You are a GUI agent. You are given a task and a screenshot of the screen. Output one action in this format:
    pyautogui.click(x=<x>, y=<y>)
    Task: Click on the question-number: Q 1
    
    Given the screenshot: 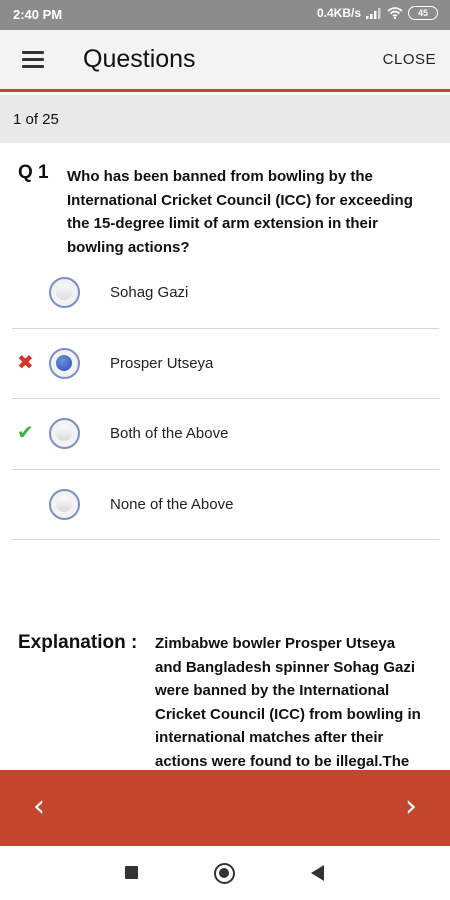 What is the action you would take?
    pyautogui.click(x=33, y=172)
    